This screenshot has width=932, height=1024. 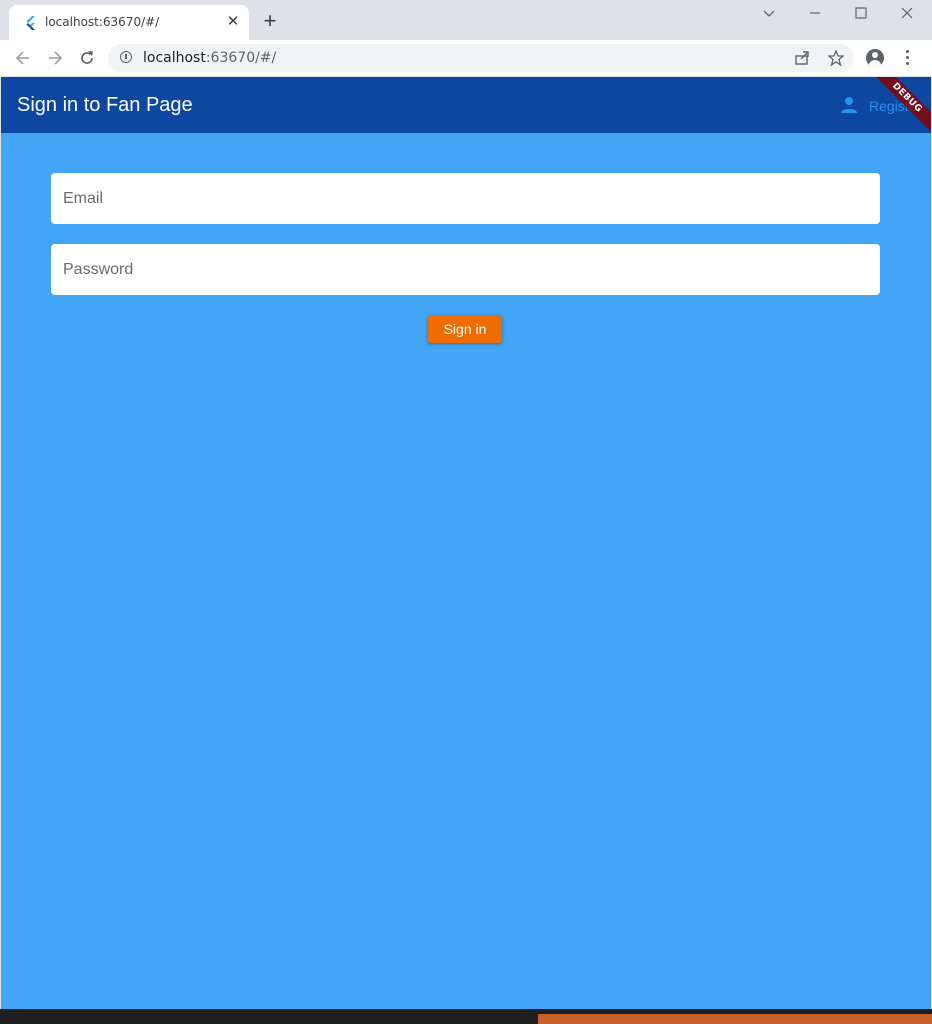 What do you see at coordinates (87, 58) in the screenshot?
I see `reload-icon` at bounding box center [87, 58].